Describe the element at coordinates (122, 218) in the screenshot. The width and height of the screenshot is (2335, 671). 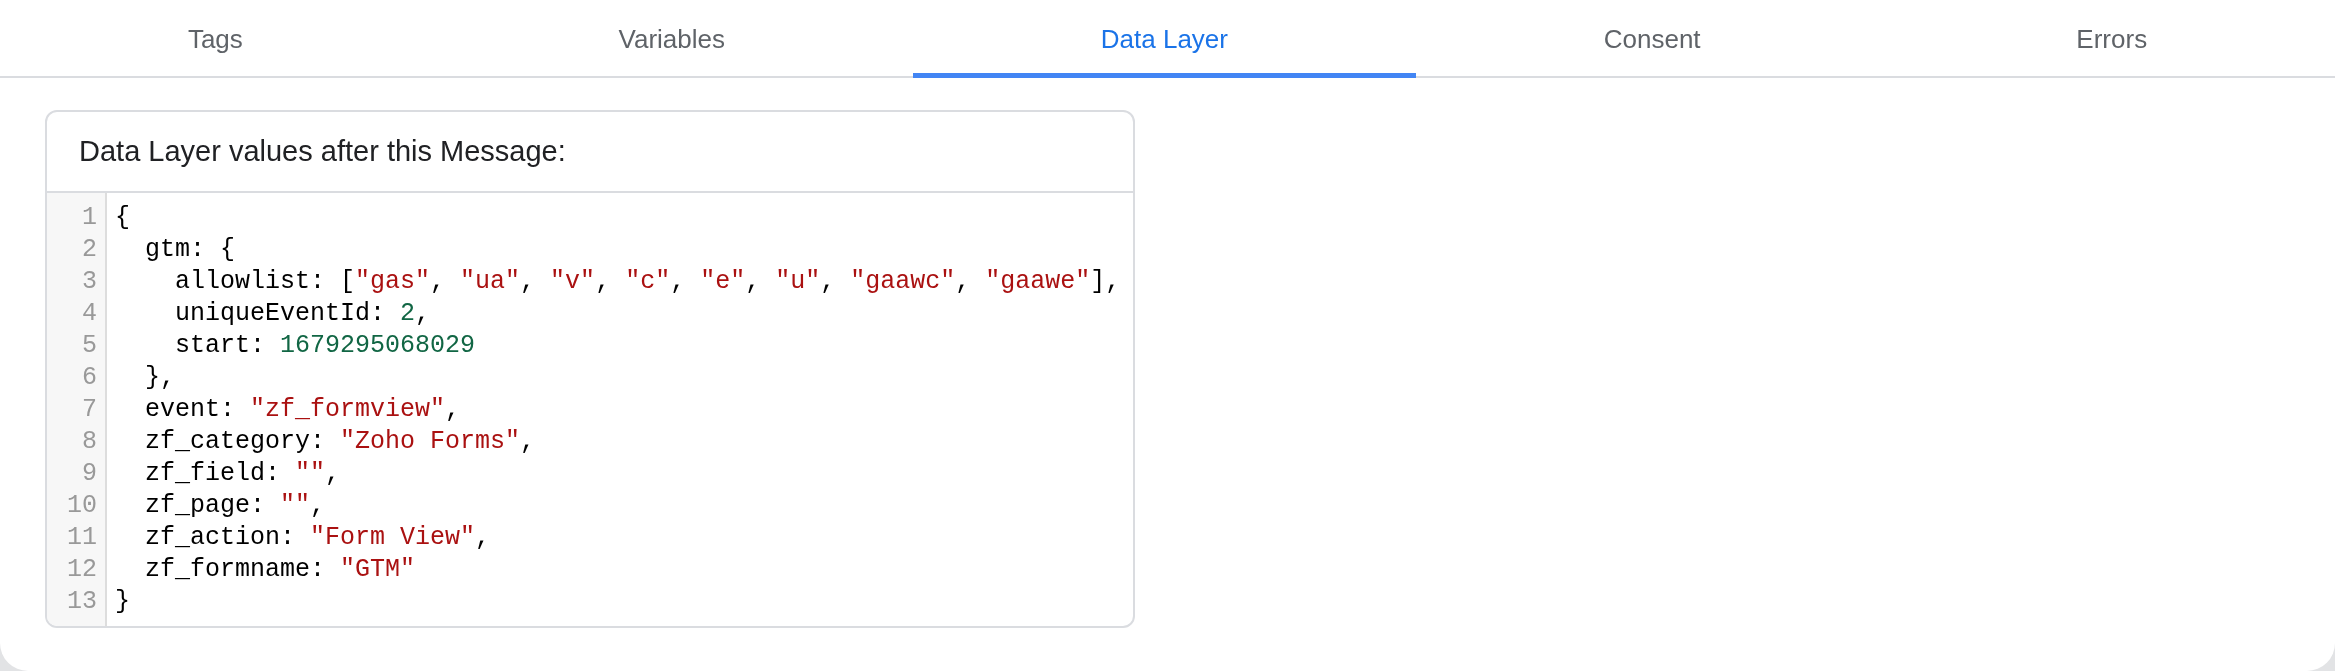
I see `code-line: {` at that location.